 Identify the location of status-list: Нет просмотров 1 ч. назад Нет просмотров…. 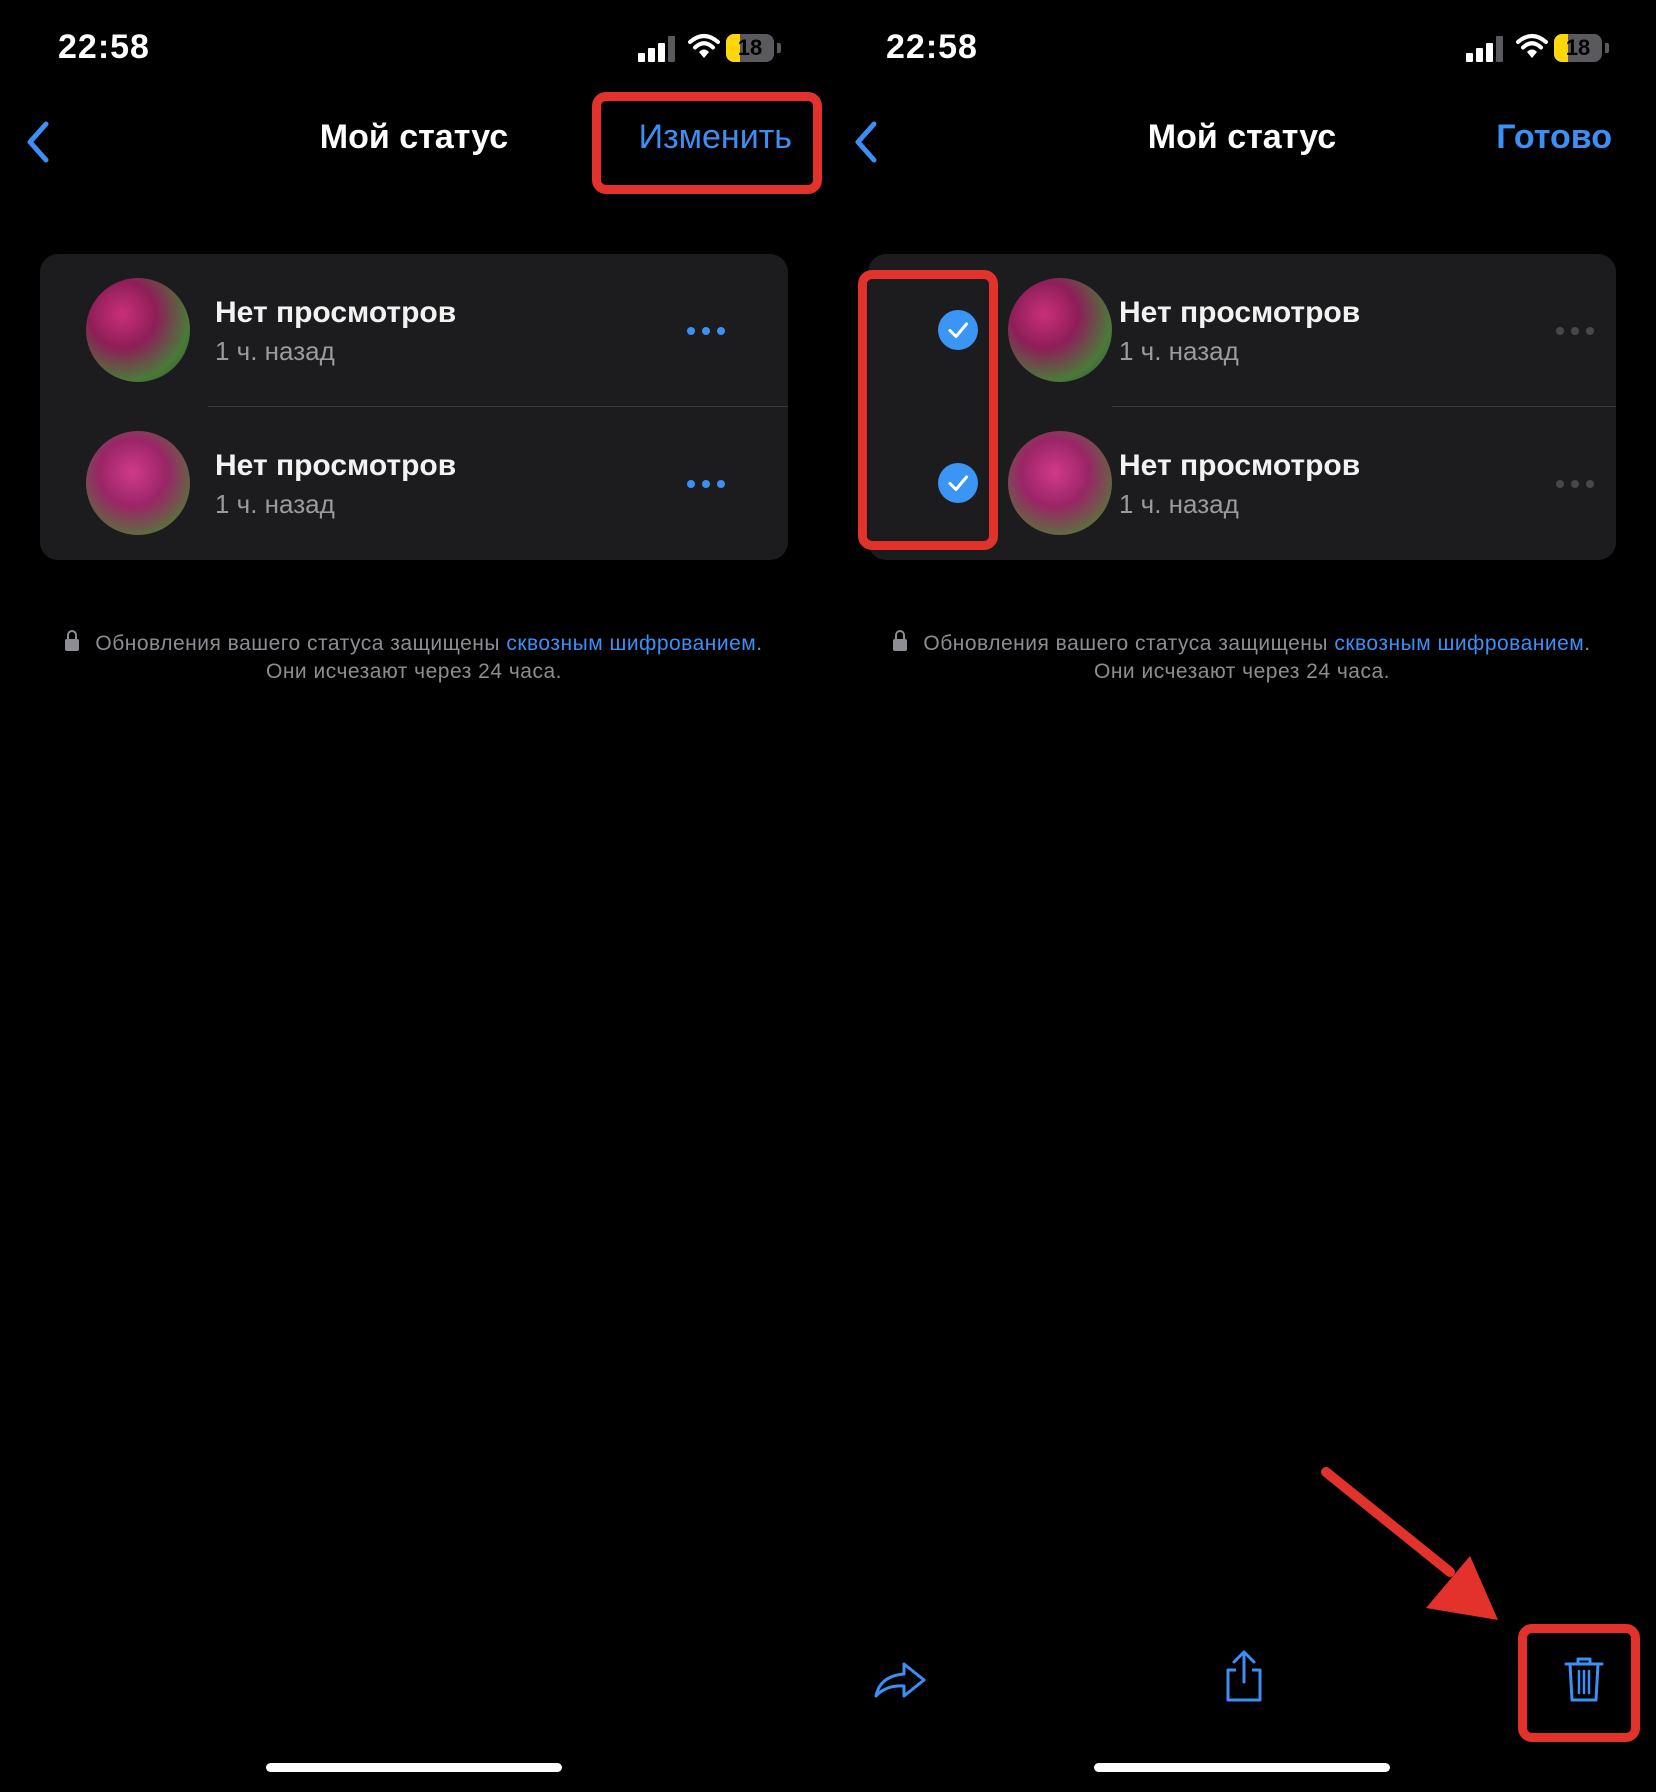
(414, 407).